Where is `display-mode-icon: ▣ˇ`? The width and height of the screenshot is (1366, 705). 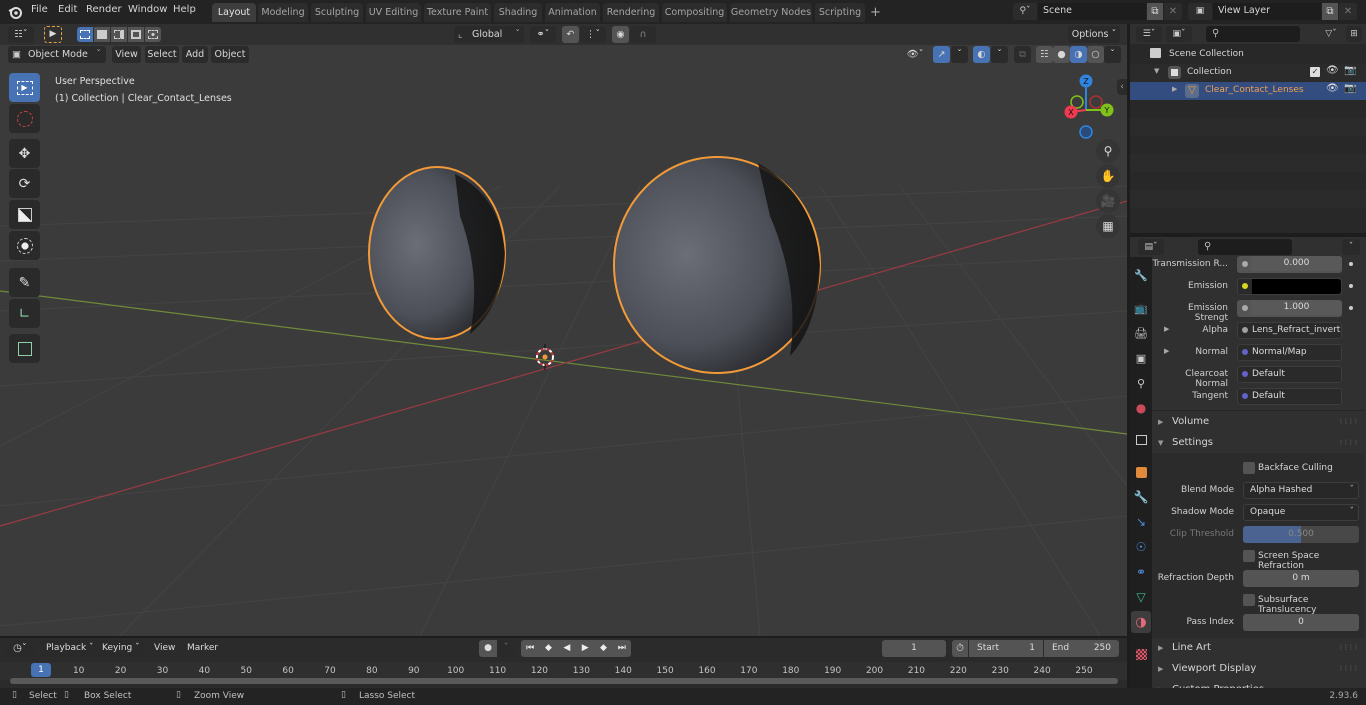 display-mode-icon: ▣ˇ is located at coordinates (1179, 34).